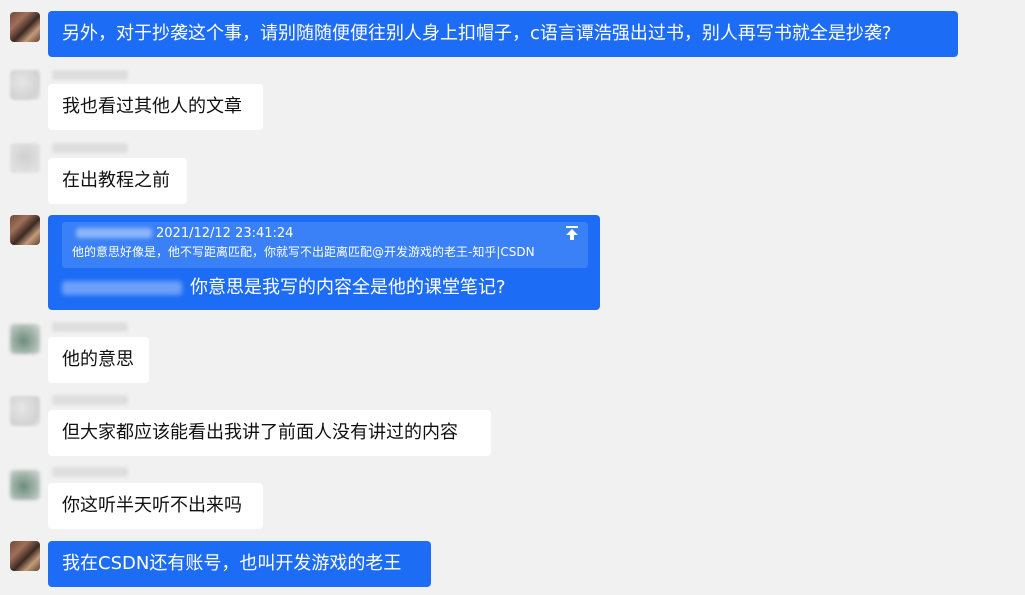  What do you see at coordinates (239, 564) in the screenshot?
I see `message-bubble-outgoing: 我在CSDN还有账号，也叫开发游戏的老王` at bounding box center [239, 564].